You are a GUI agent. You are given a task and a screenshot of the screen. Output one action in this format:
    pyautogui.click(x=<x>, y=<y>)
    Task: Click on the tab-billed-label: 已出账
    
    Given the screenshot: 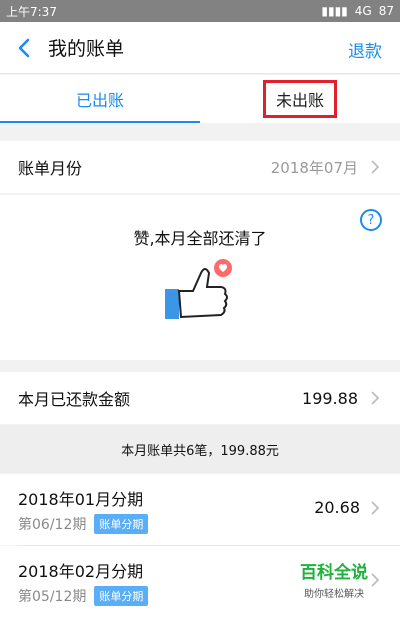 What is the action you would take?
    pyautogui.click(x=99, y=100)
    